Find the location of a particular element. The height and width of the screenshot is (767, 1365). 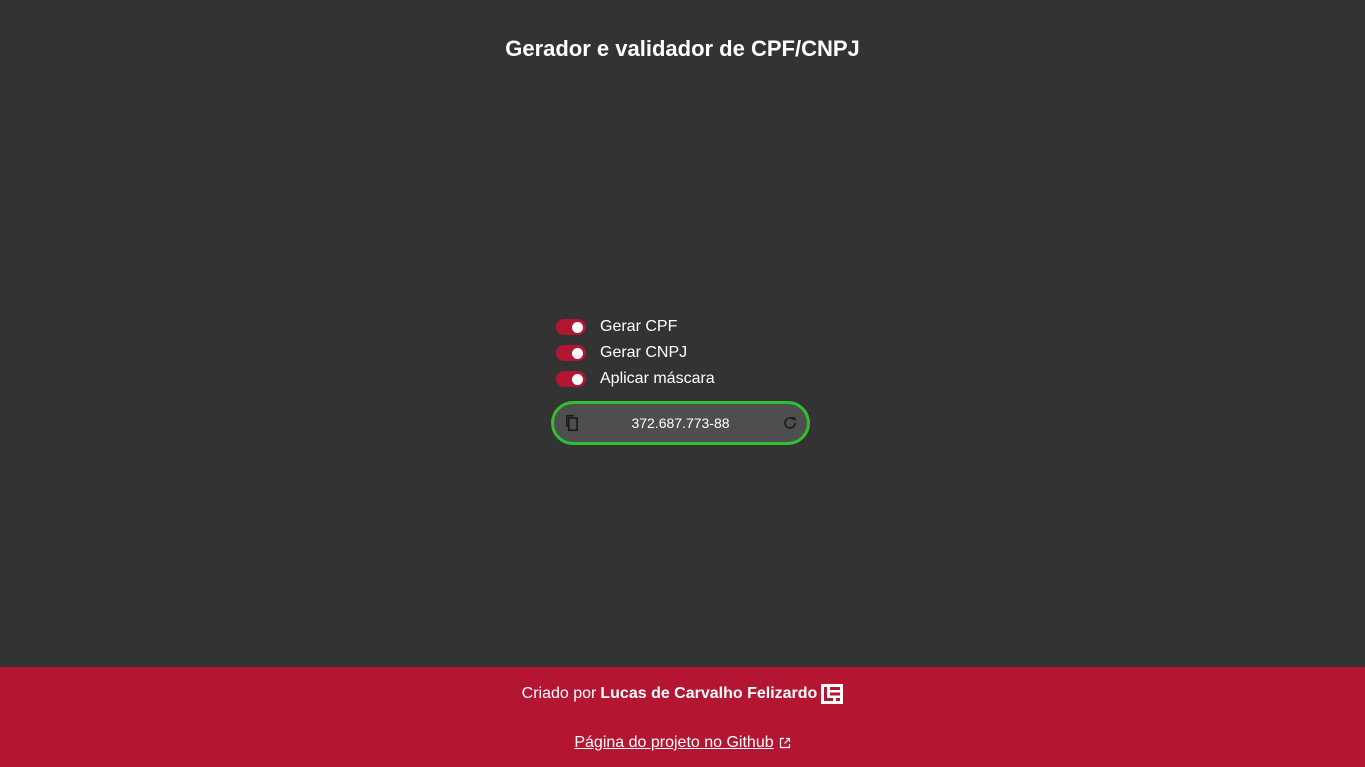

copy-icon is located at coordinates (572, 423).